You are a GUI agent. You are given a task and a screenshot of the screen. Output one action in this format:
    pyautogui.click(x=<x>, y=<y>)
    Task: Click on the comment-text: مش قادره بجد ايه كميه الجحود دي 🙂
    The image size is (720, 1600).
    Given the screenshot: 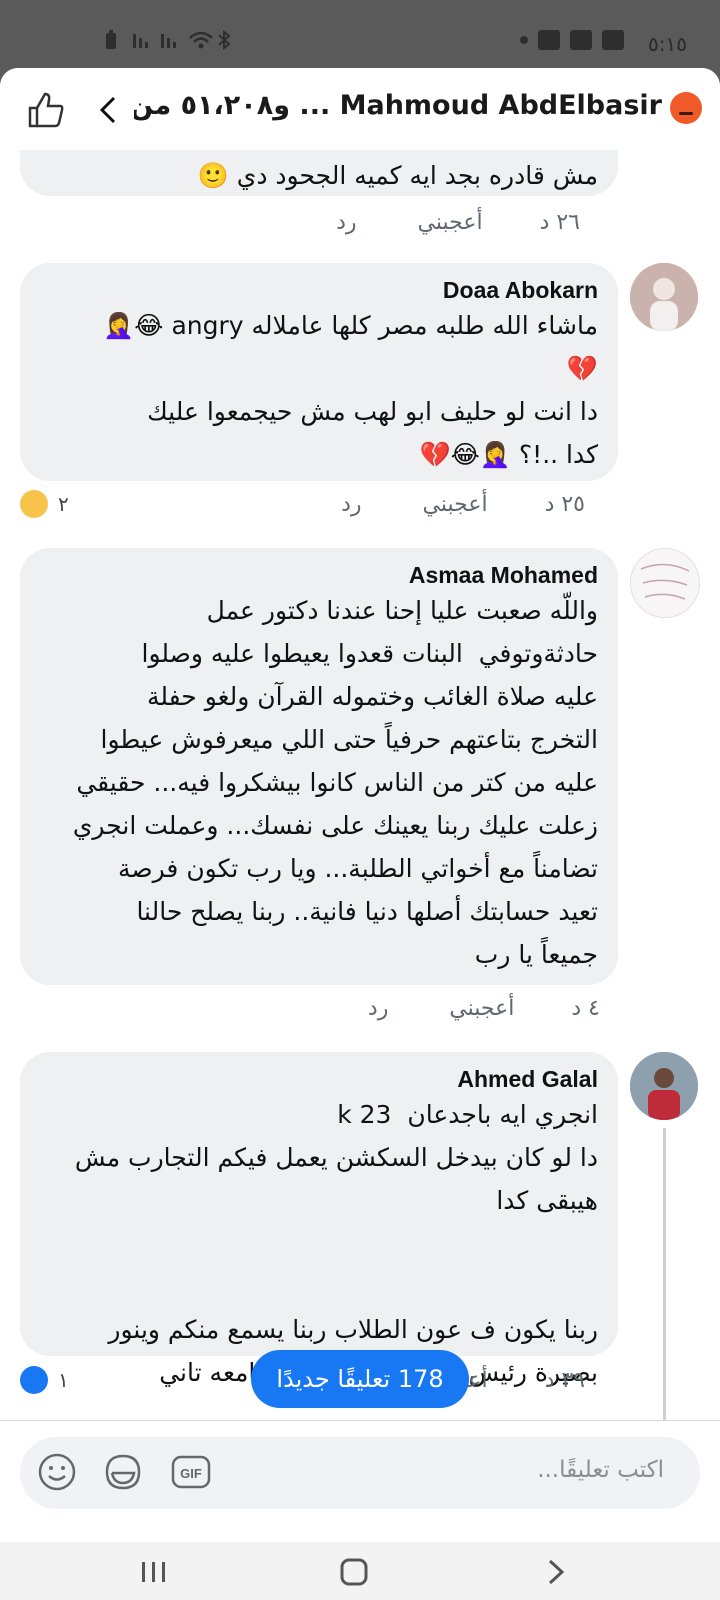 What is the action you would take?
    pyautogui.click(x=397, y=175)
    